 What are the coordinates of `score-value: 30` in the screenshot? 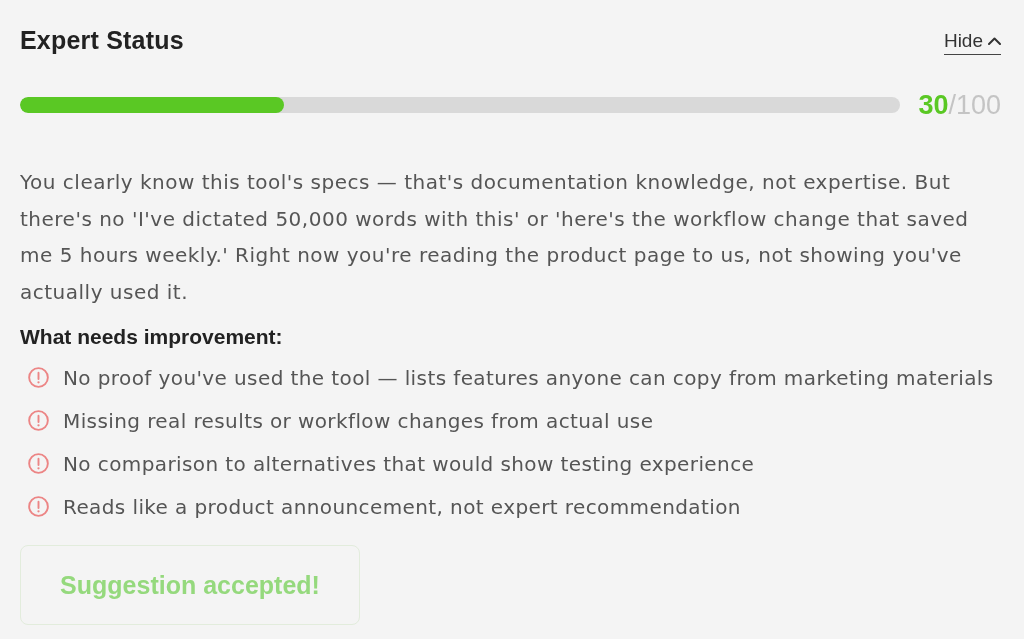 It's located at (933, 105).